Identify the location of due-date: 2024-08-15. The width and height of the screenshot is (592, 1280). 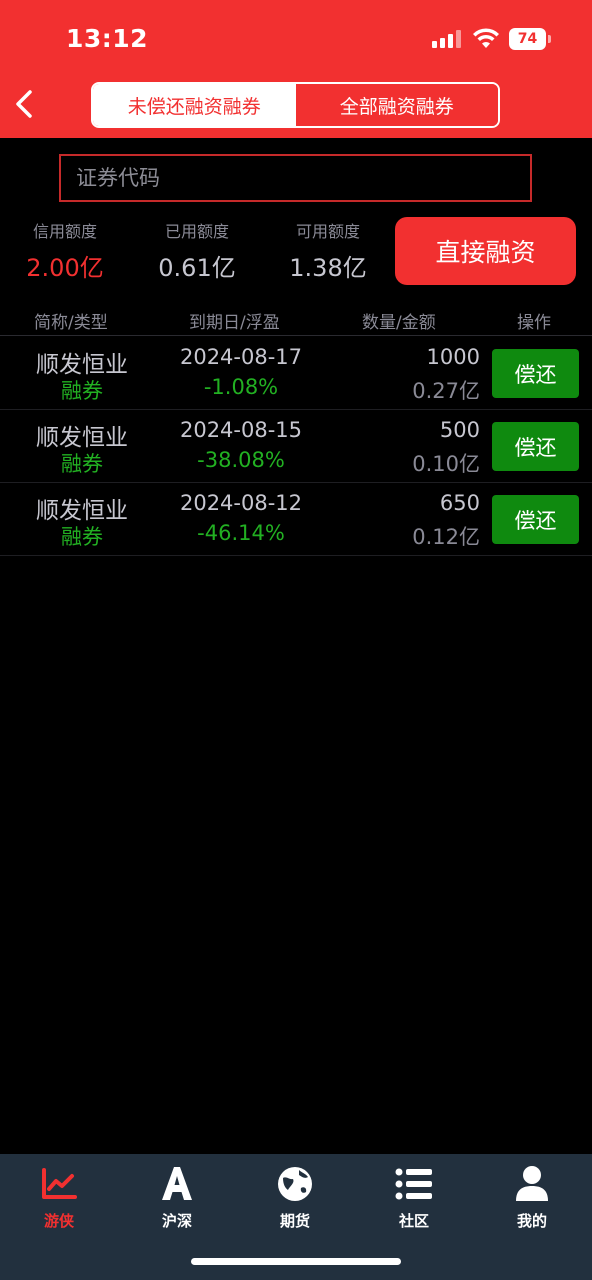
(241, 430).